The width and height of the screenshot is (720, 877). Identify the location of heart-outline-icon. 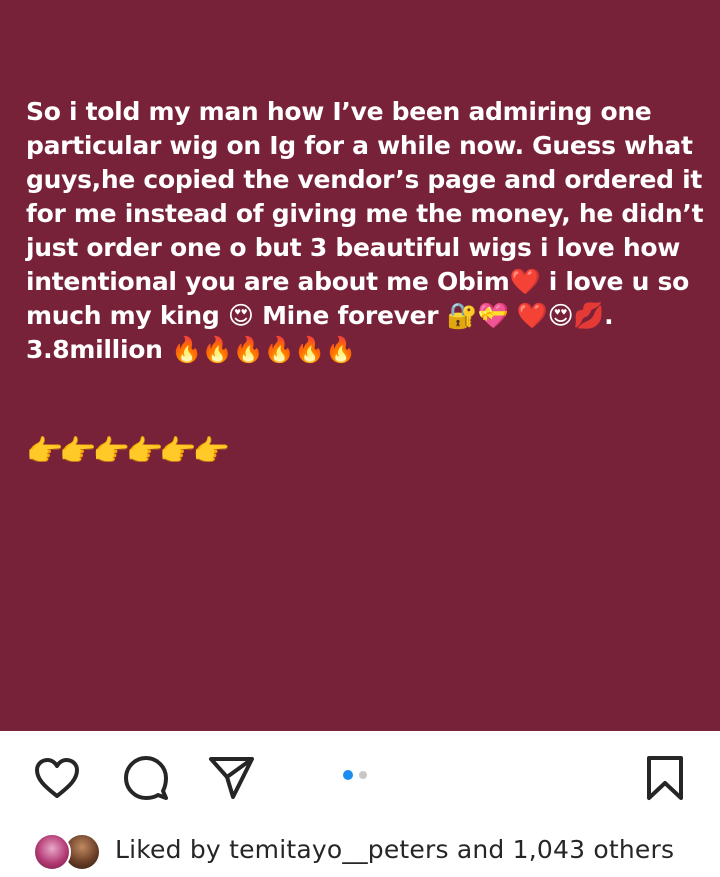
(57, 778).